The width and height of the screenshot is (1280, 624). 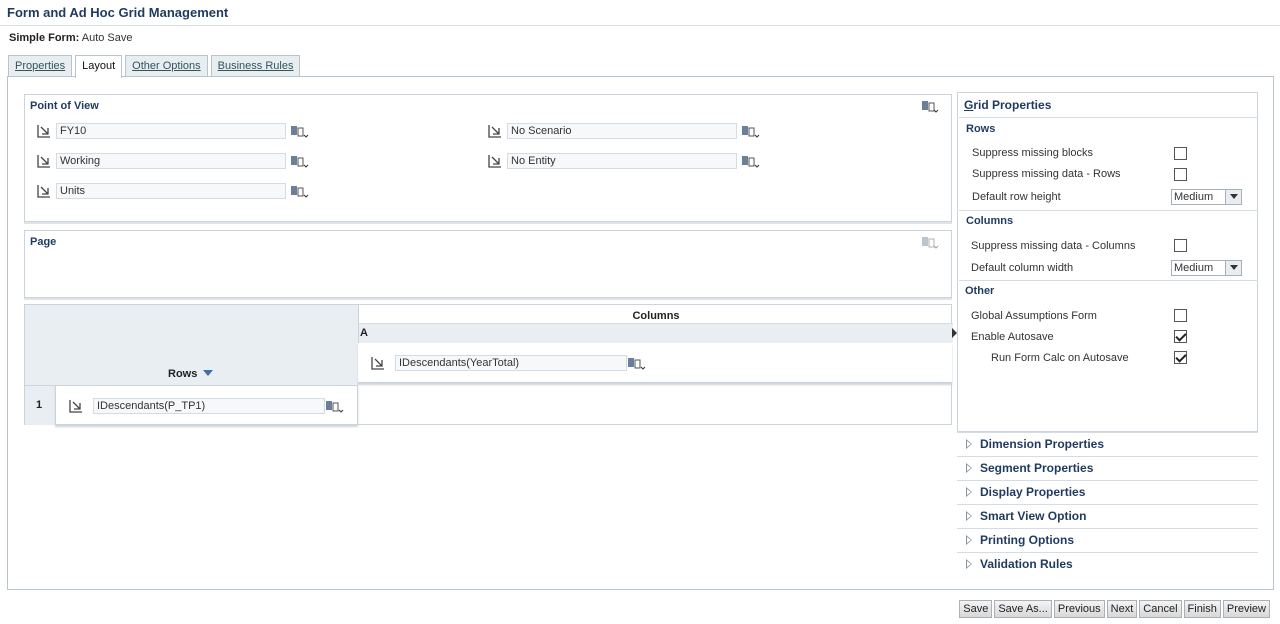 I want to click on form-subtitle: Simple Form: Auto Save, so click(x=71, y=38).